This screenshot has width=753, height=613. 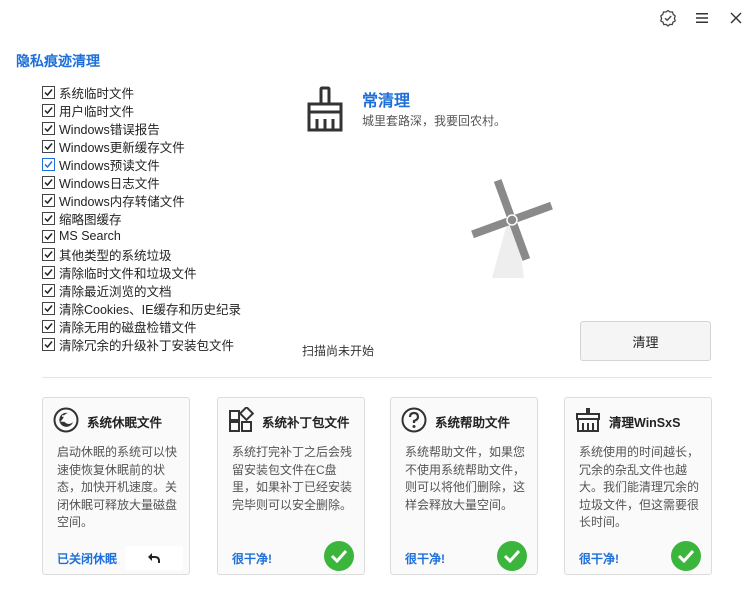 I want to click on windmill-illustration, so click(x=512, y=231).